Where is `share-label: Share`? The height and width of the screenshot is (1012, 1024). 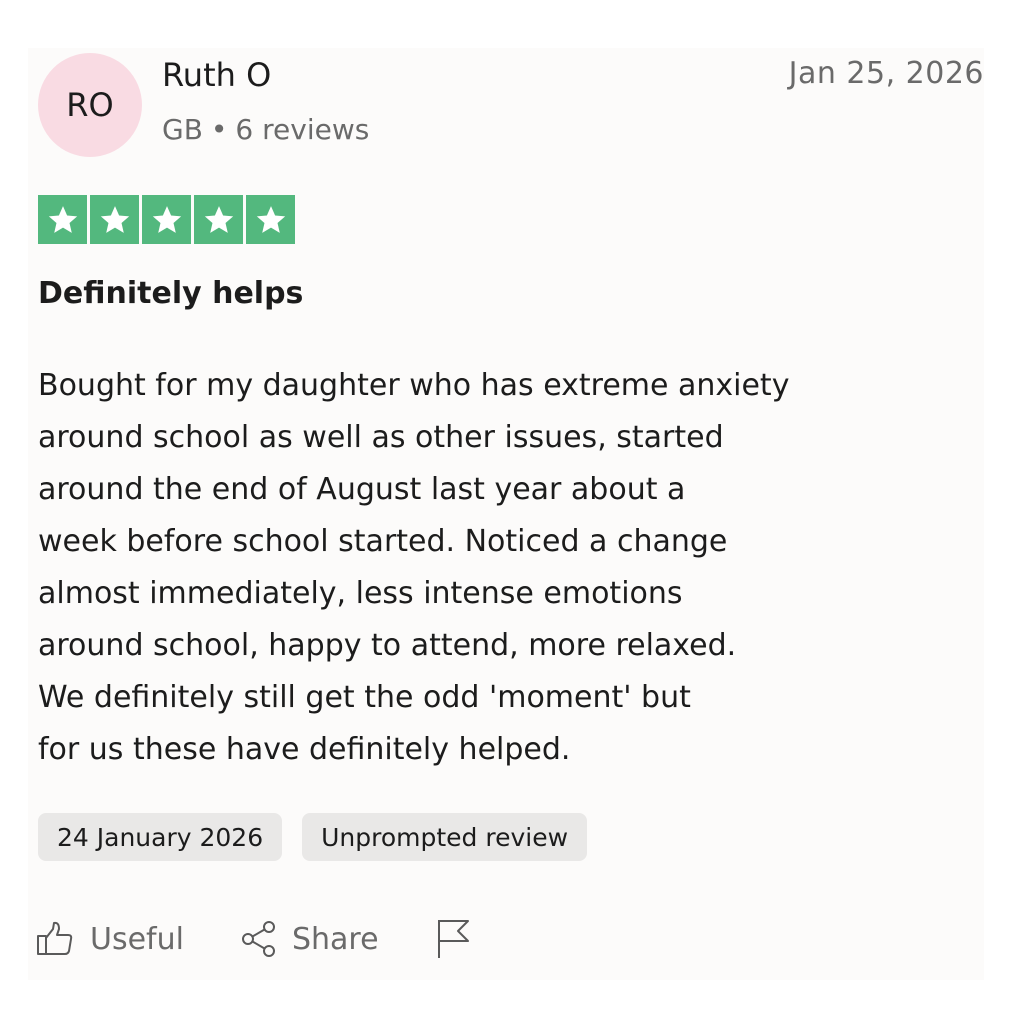 share-label: Share is located at coordinates (335, 939).